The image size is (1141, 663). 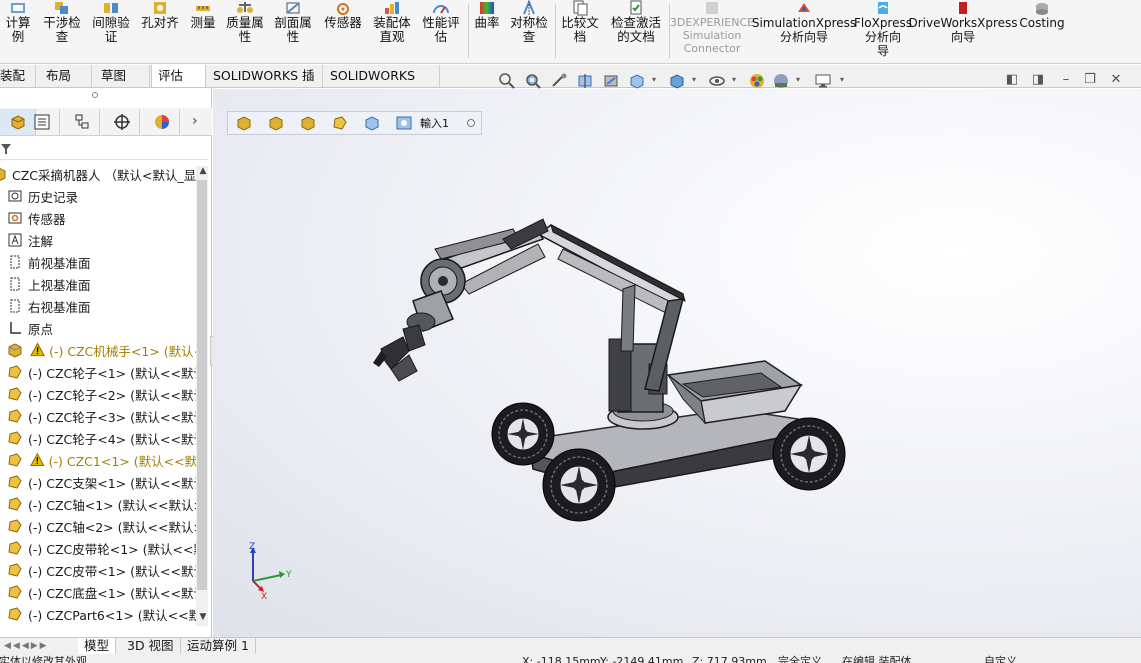 I want to click on display-style-icon, so click(x=677, y=81).